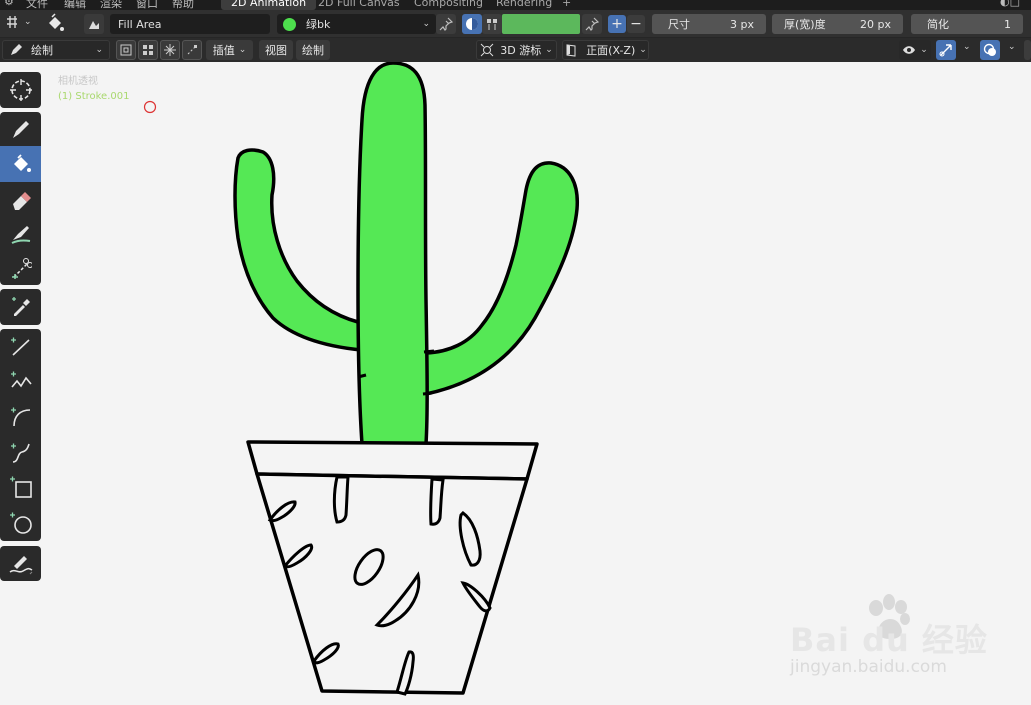 Image resolution: width=1031 pixels, height=705 pixels. I want to click on multiframe-button, so click(192, 50).